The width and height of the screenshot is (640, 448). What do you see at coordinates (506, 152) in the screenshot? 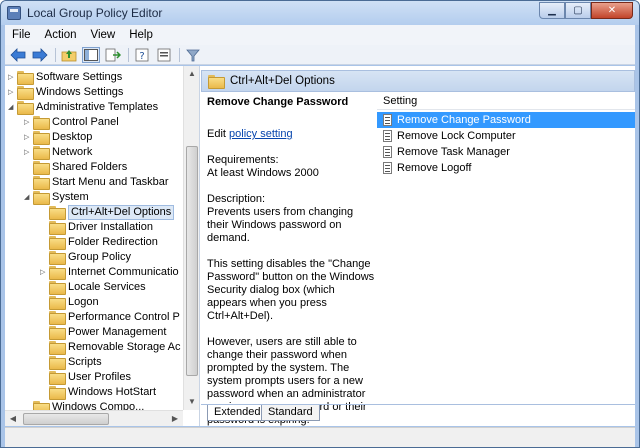
I see `setting-row: Remove Task Manager` at bounding box center [506, 152].